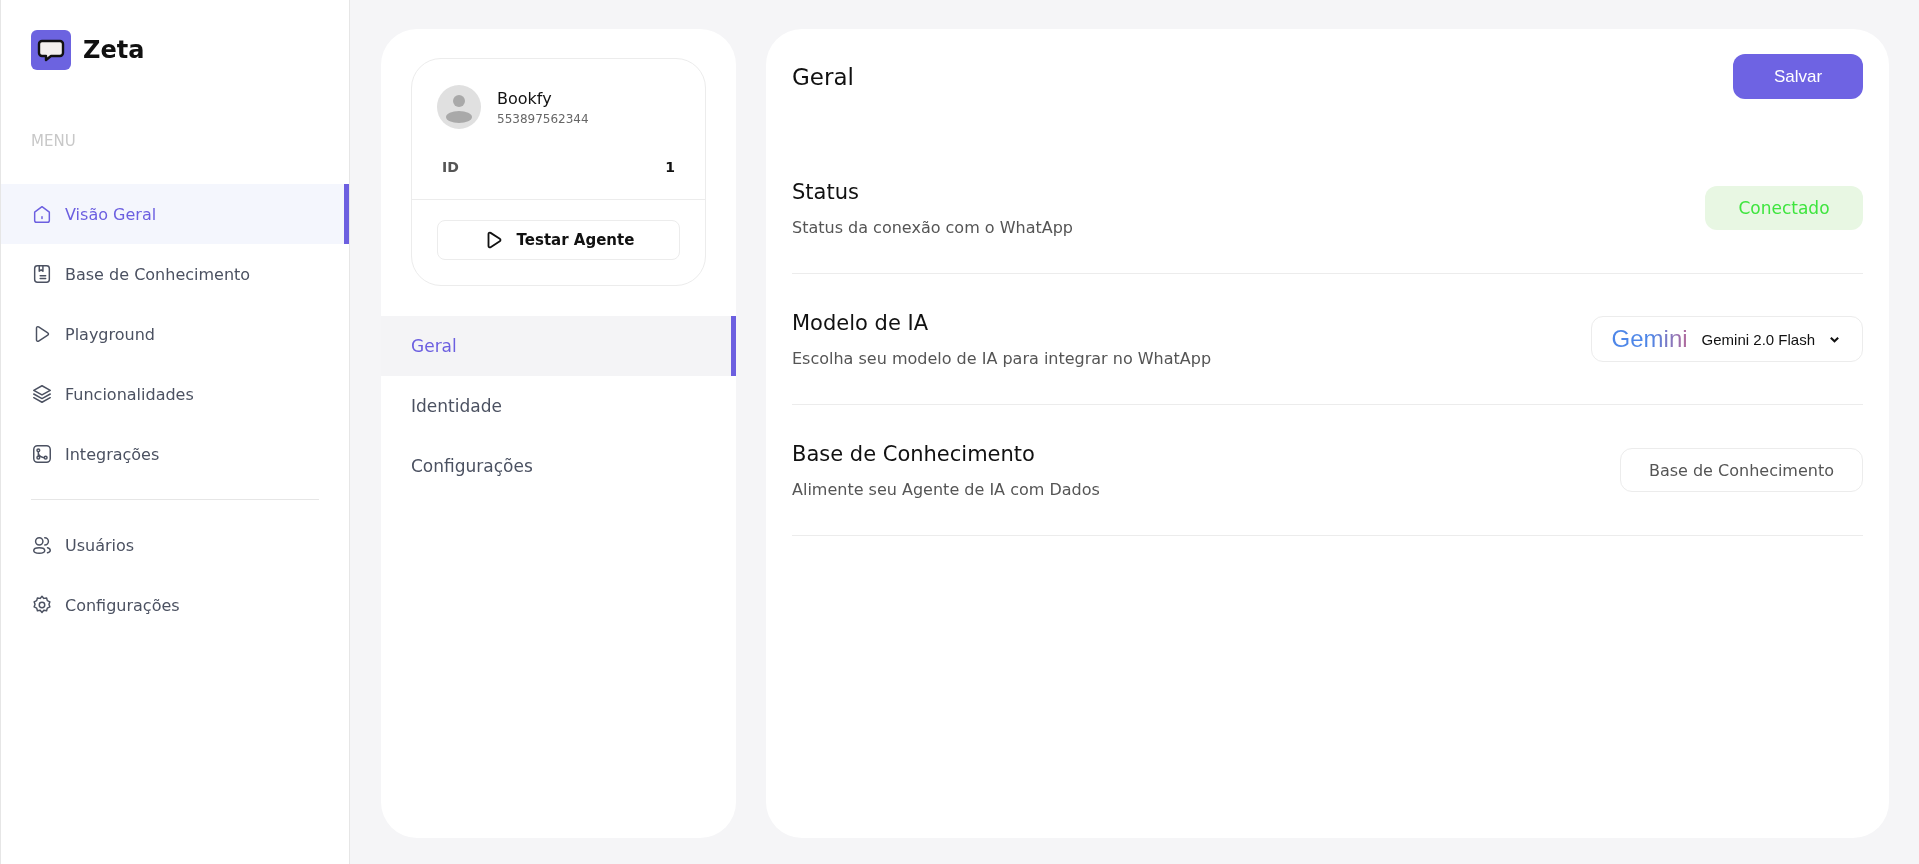  Describe the element at coordinates (558, 346) in the screenshot. I see `settings-tab: Geral` at that location.